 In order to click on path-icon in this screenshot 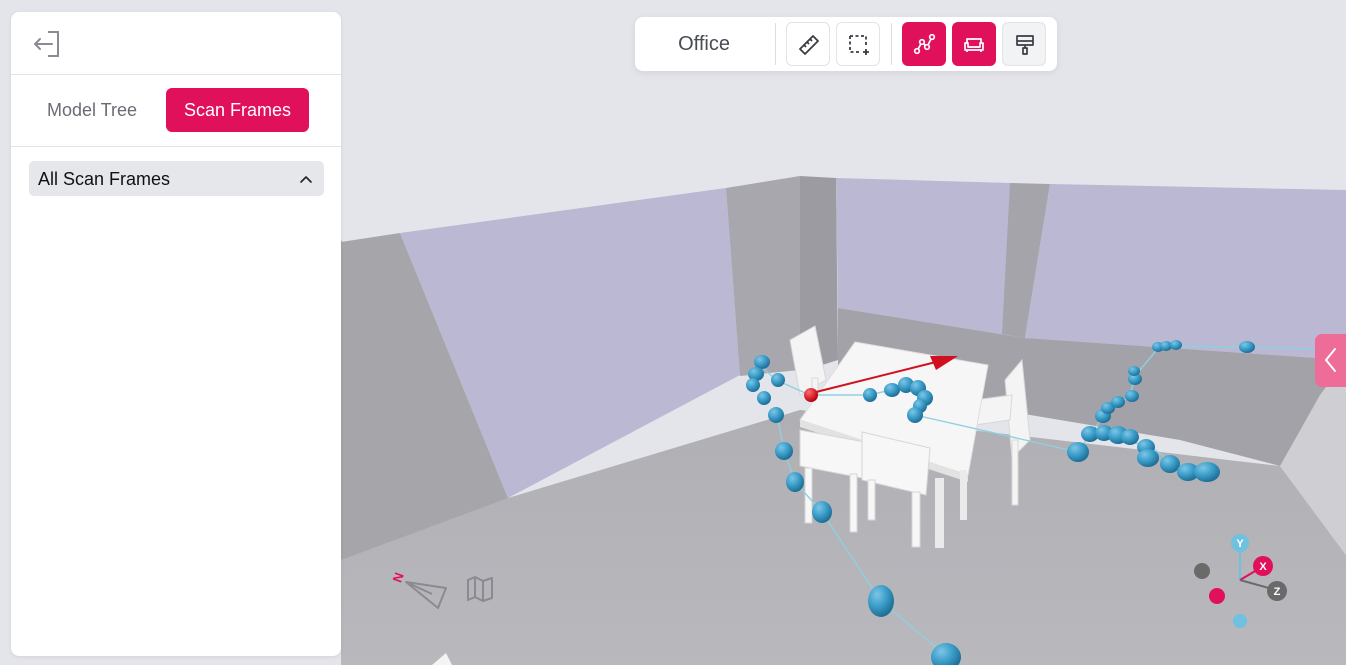, I will do `click(924, 44)`.